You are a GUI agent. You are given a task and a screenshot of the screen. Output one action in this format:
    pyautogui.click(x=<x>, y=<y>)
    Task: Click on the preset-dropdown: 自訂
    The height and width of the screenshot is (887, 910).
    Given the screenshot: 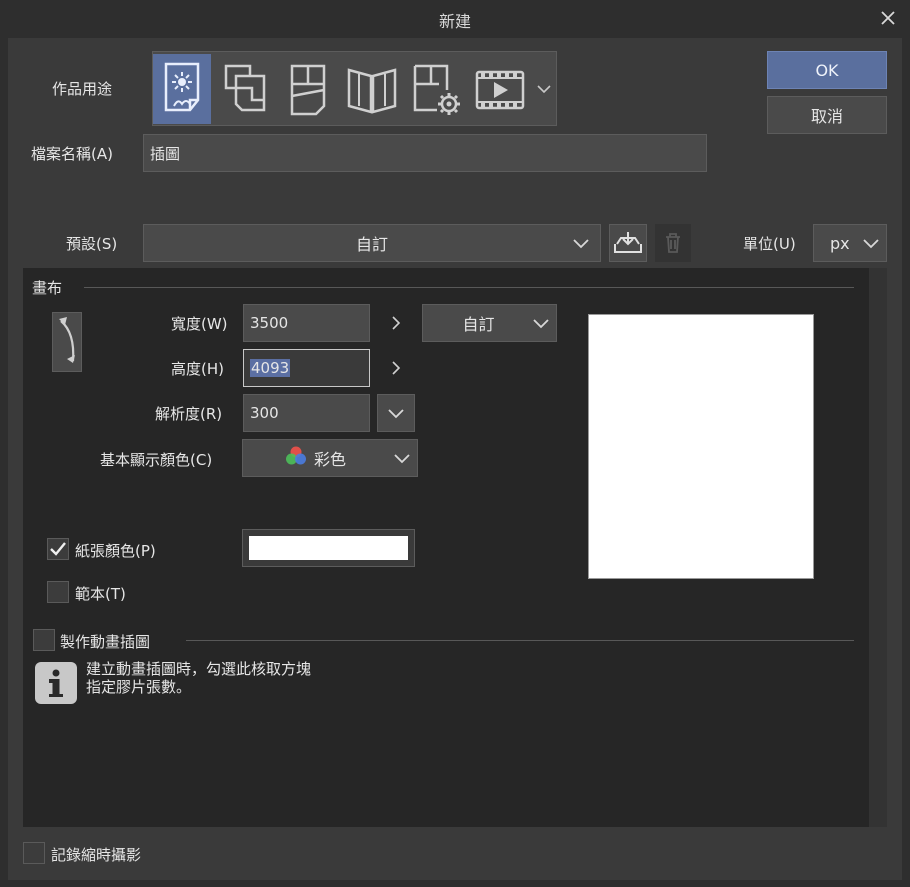 What is the action you would take?
    pyautogui.click(x=372, y=243)
    